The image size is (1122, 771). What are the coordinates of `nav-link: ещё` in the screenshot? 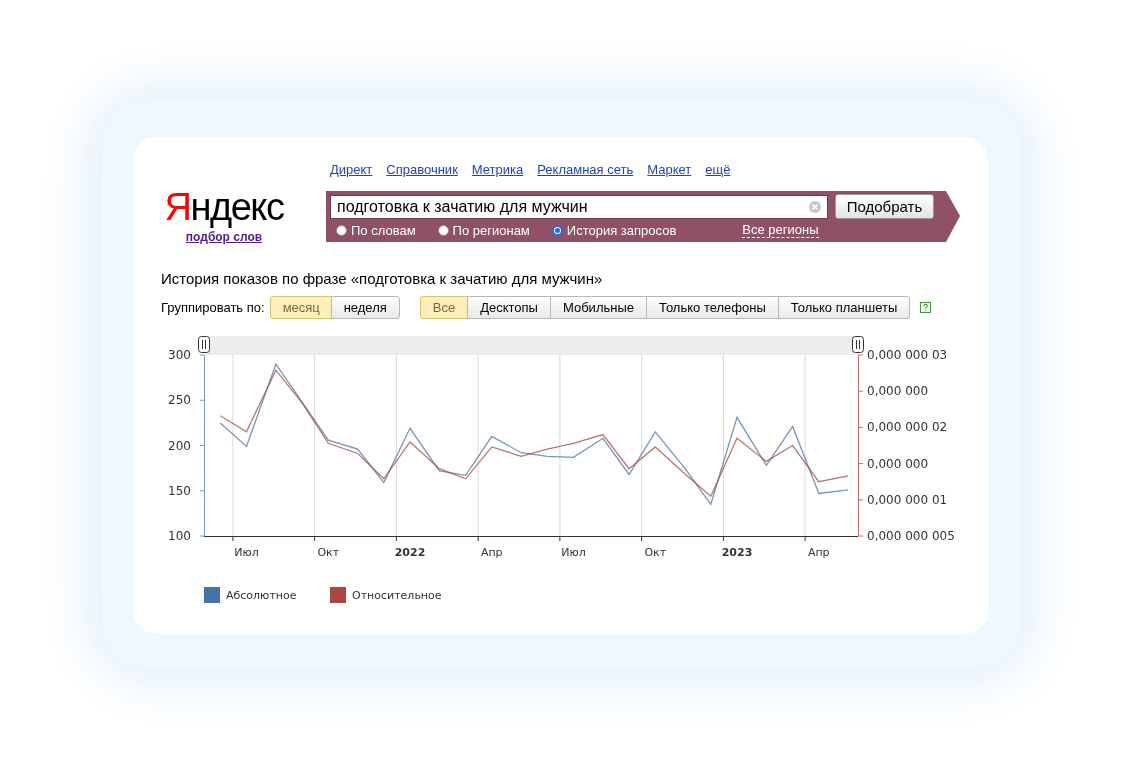 It's located at (718, 169).